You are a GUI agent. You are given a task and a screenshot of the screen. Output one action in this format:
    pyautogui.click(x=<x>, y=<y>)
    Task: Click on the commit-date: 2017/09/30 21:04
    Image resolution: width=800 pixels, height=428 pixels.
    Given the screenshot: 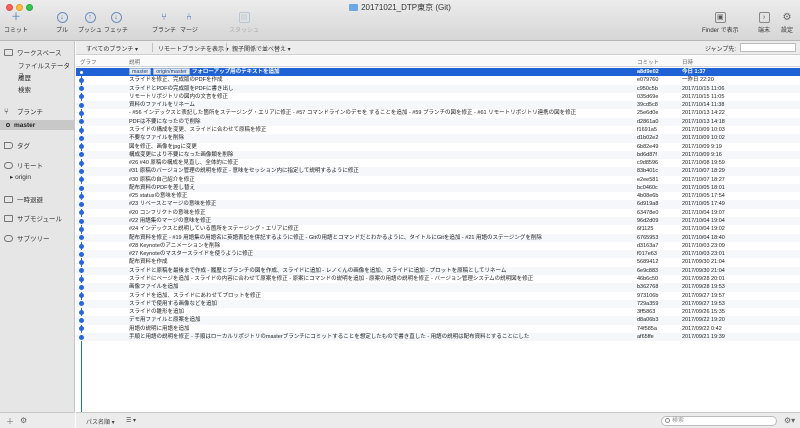 What is the action you would take?
    pyautogui.click(x=703, y=270)
    